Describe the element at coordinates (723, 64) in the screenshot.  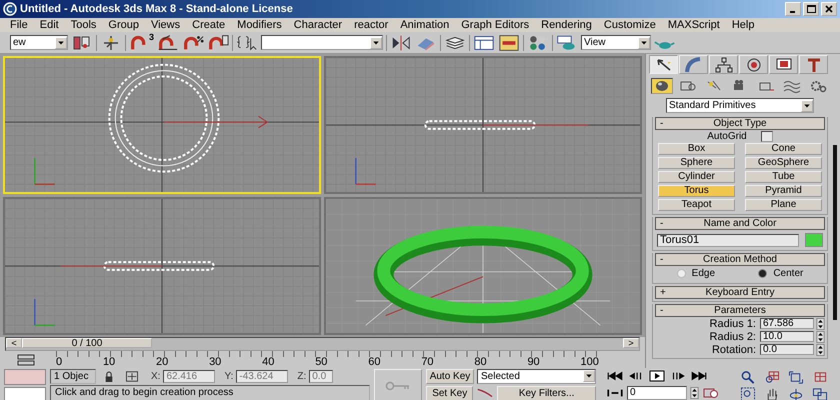
I see `hierarchy-tab` at that location.